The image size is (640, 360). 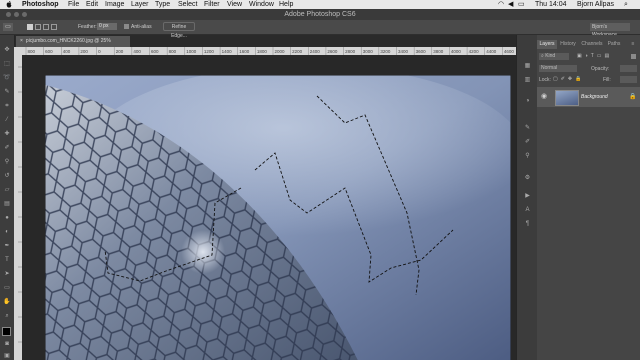 I want to click on ruler-tick-label: 400, so click(x=137, y=51).